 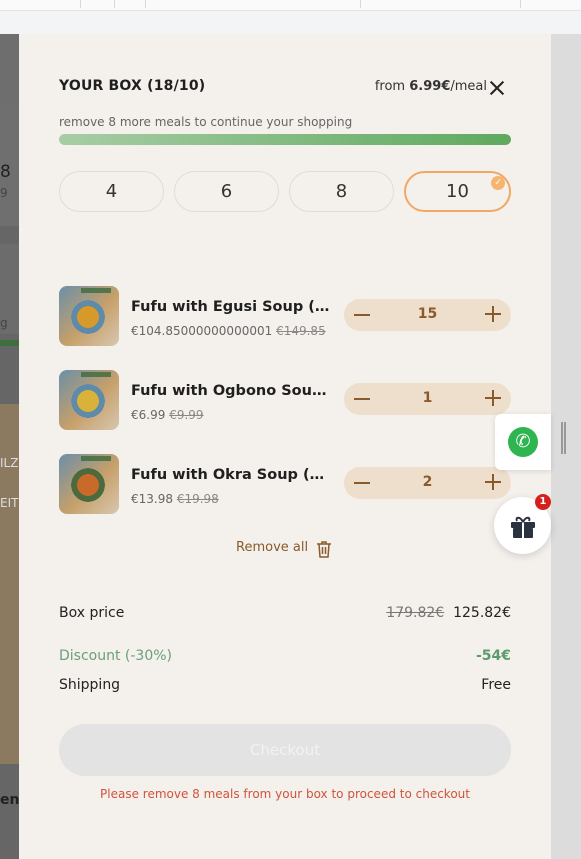 What do you see at coordinates (301, 331) in the screenshot?
I see `meal-old-price: €149.85` at bounding box center [301, 331].